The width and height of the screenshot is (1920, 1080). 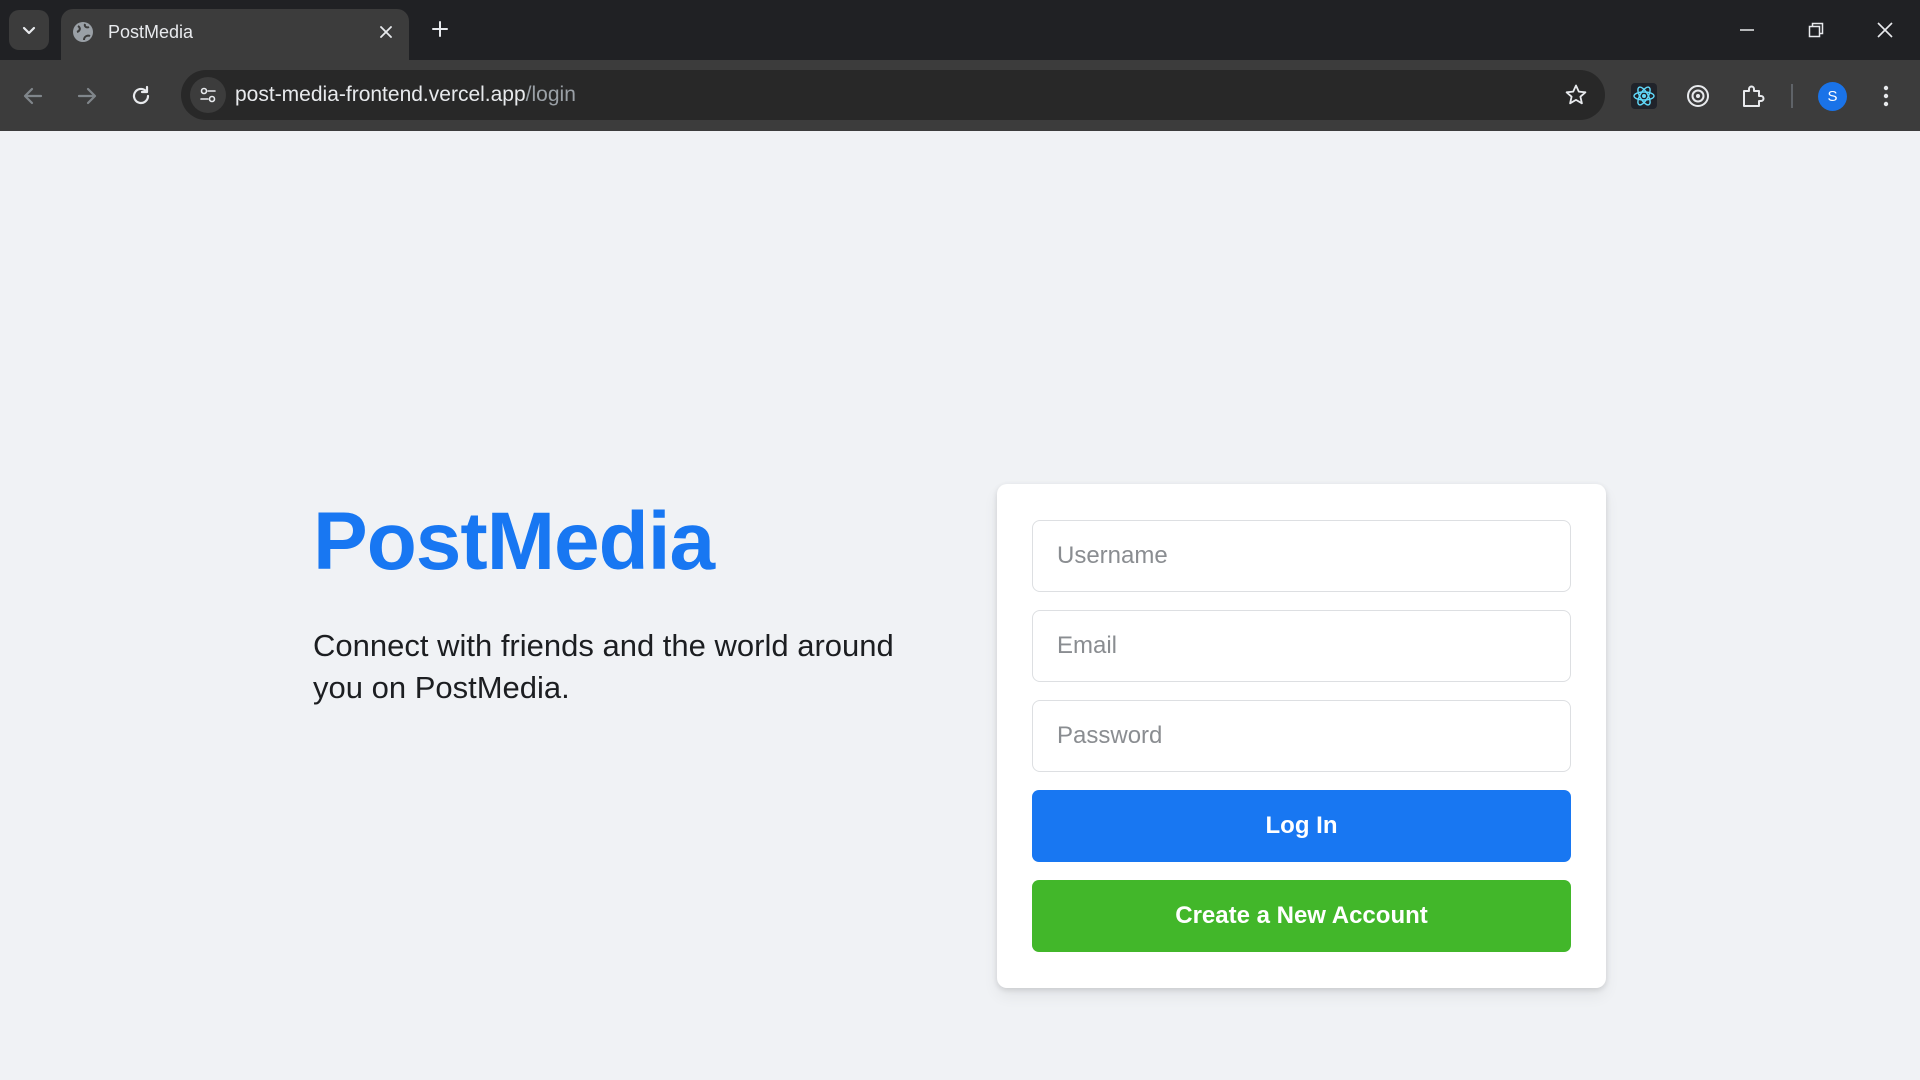 I want to click on browser-tab: PostMedia, so click(x=235, y=34).